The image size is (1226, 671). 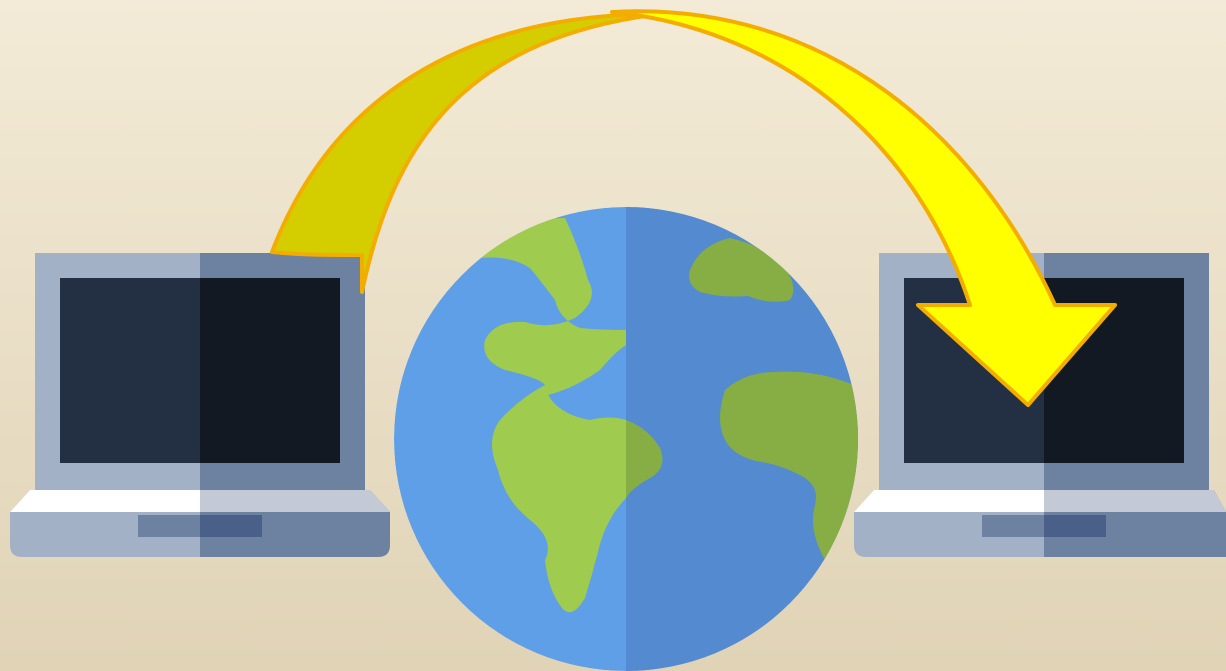 I want to click on laptop-screen, so click(x=130, y=370).